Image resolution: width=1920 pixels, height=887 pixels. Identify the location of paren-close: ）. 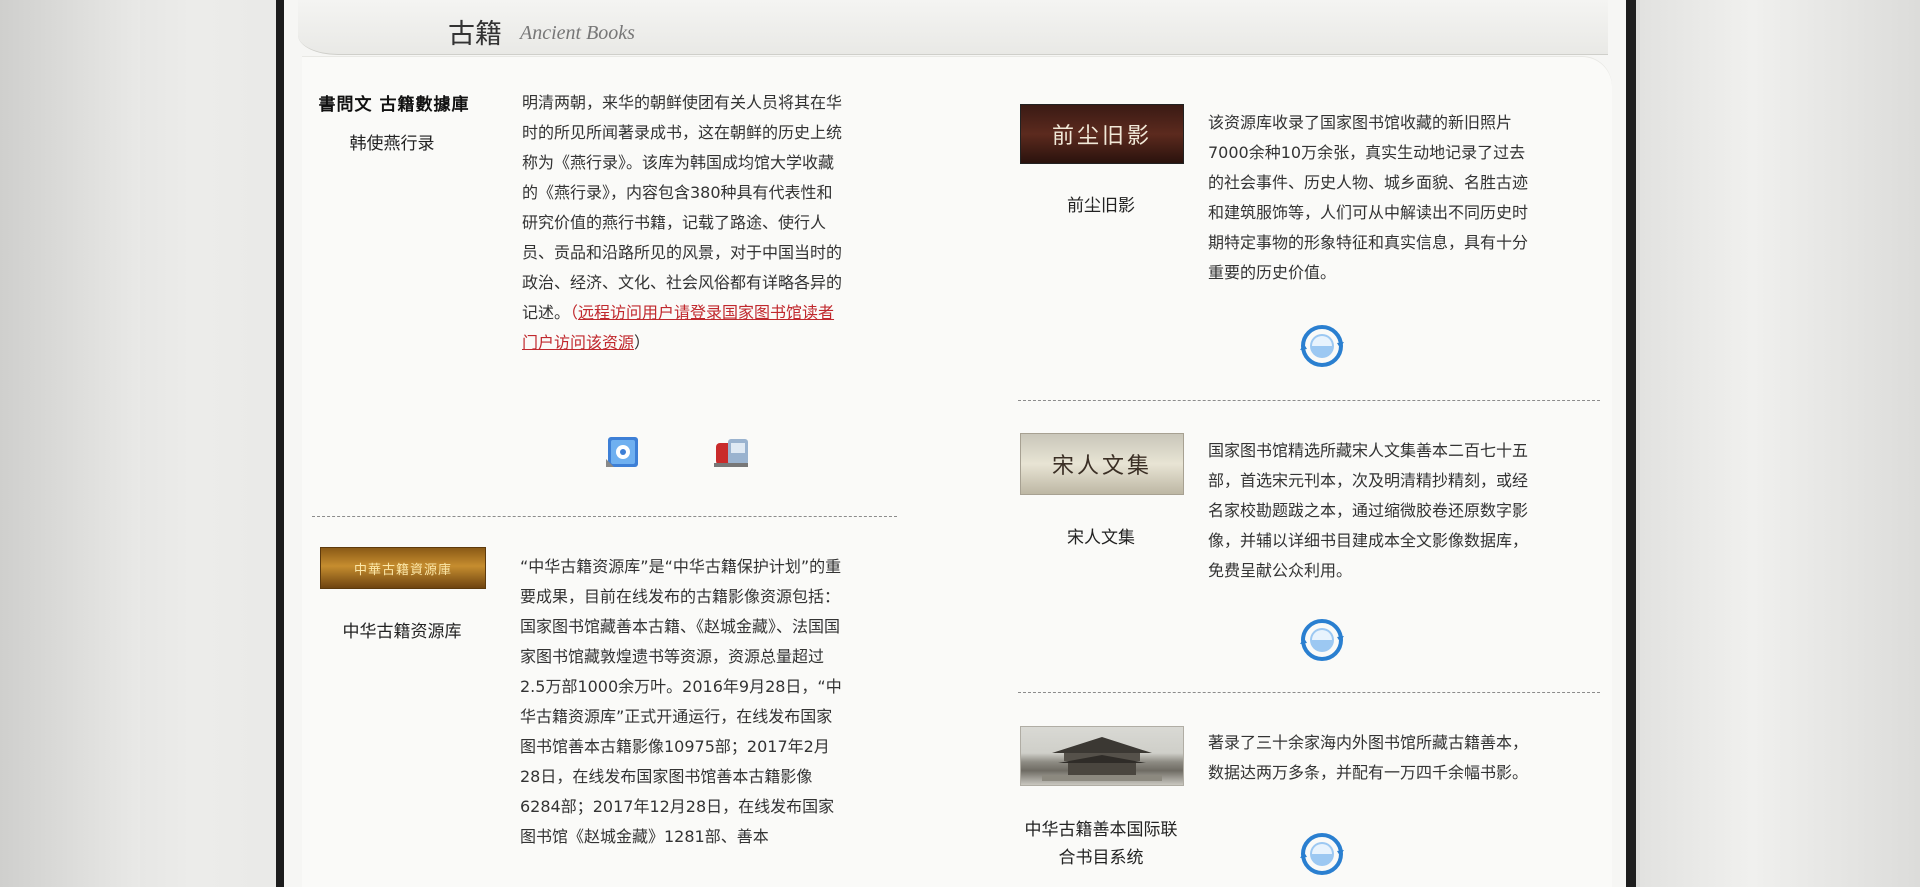
(642, 342).